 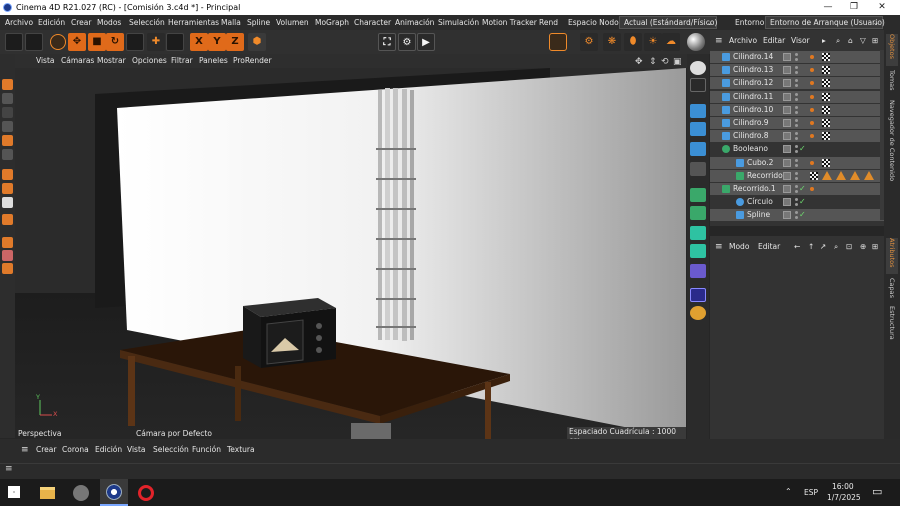 What do you see at coordinates (653, 62) in the screenshot?
I see `dolly-icon: ⇕` at bounding box center [653, 62].